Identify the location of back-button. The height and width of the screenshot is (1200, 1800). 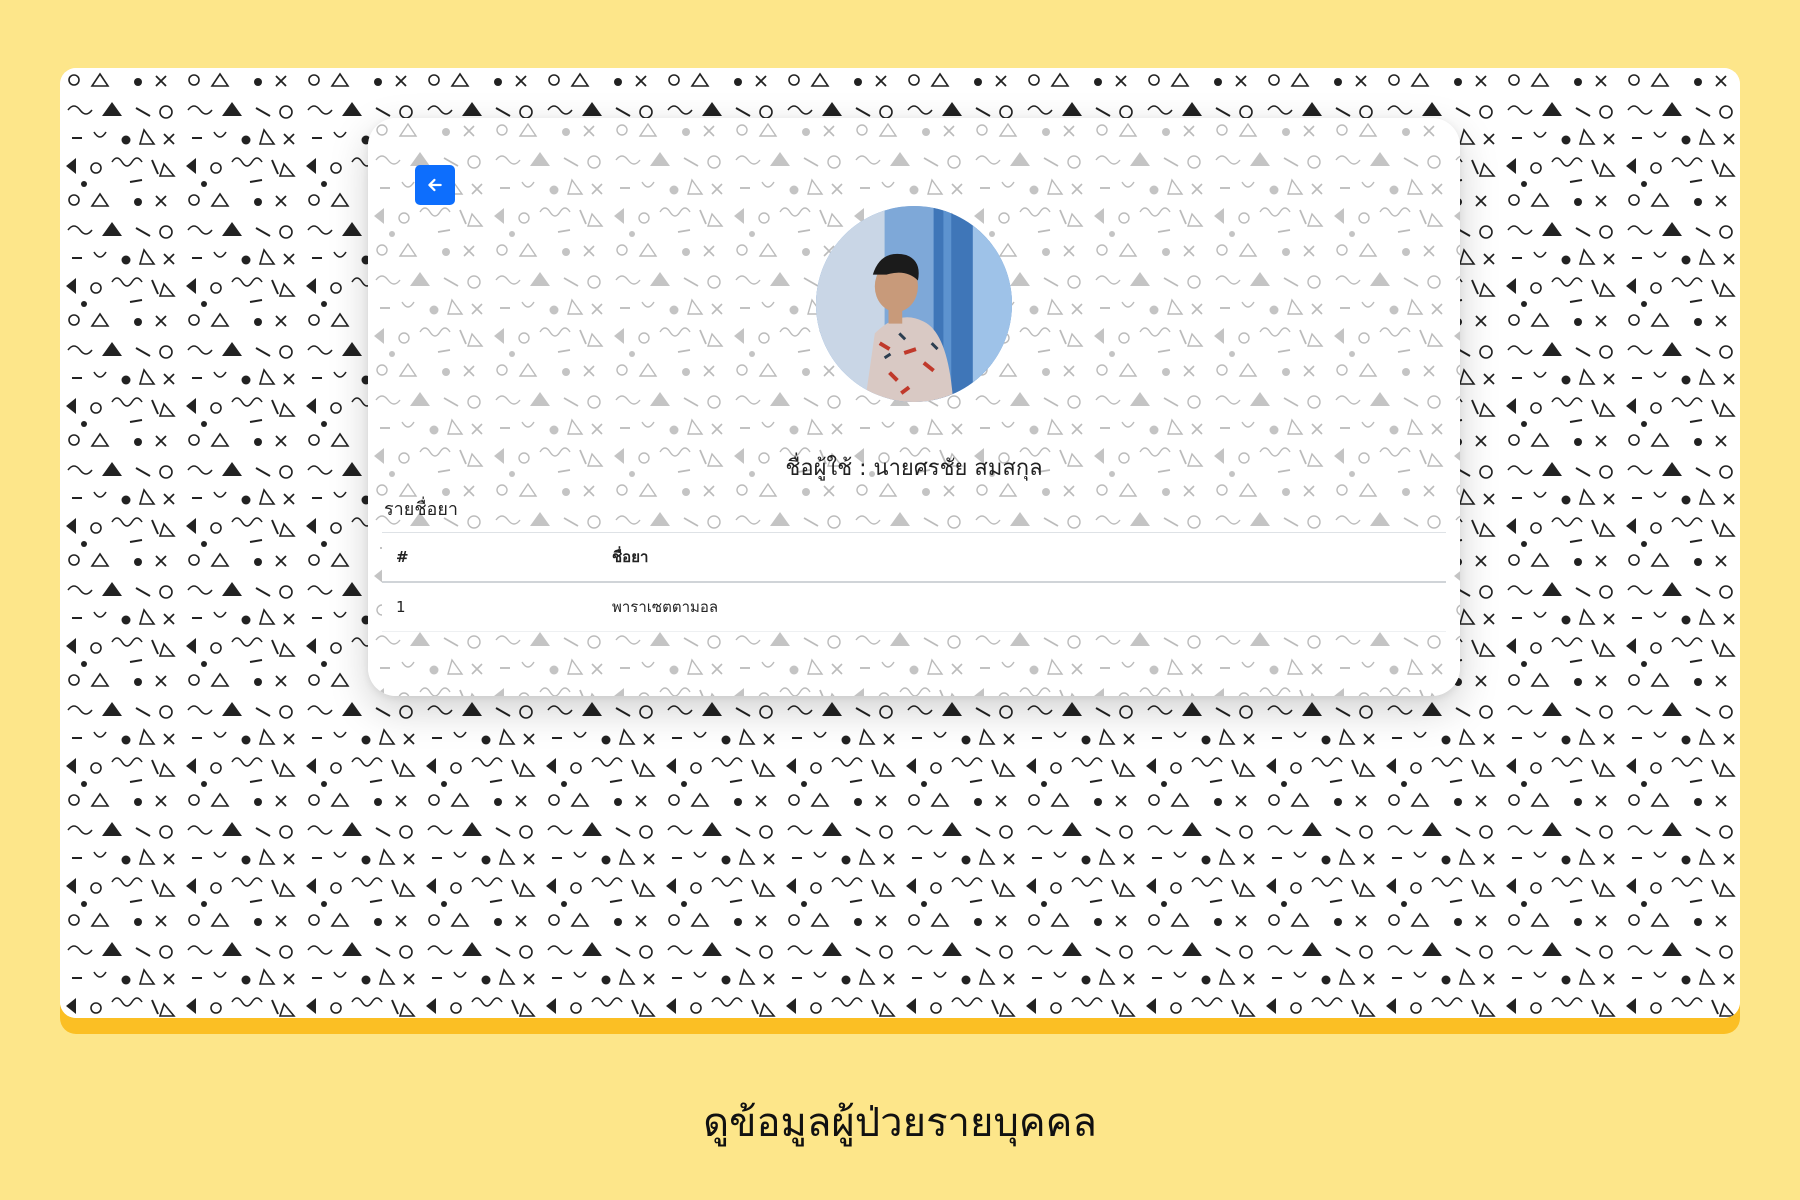
(435, 185).